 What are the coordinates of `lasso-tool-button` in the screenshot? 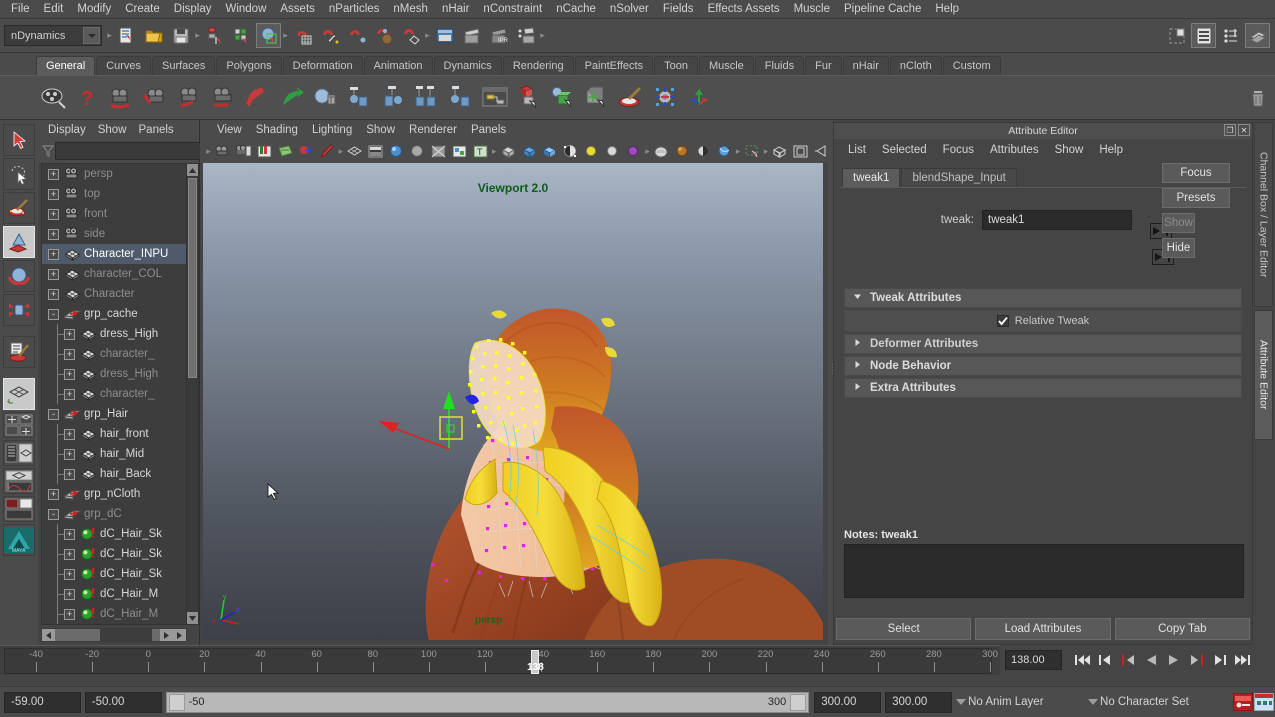 It's located at (19, 174).